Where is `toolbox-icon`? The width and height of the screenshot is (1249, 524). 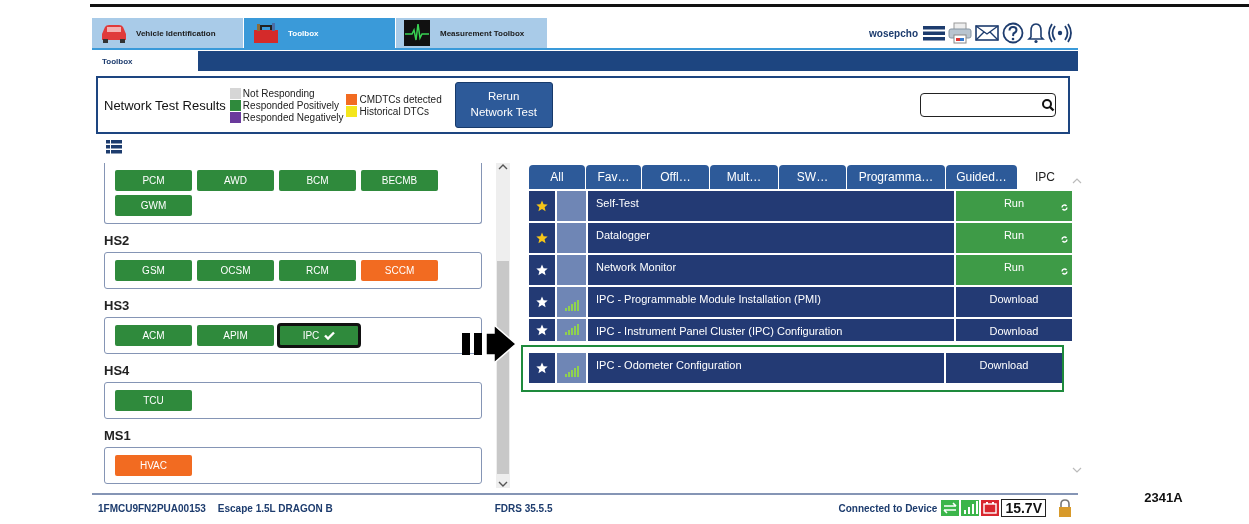 toolbox-icon is located at coordinates (266, 33).